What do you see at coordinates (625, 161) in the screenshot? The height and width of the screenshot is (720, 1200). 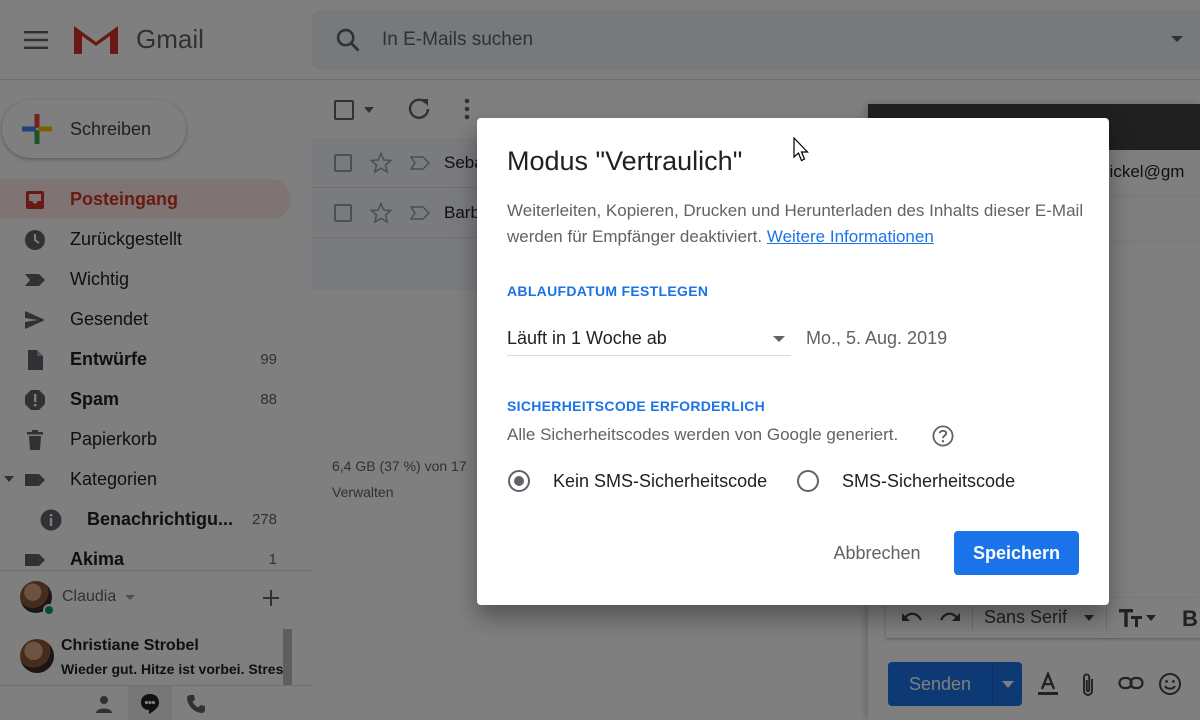 I see `dialog-title: Modus "Vertraulich"` at bounding box center [625, 161].